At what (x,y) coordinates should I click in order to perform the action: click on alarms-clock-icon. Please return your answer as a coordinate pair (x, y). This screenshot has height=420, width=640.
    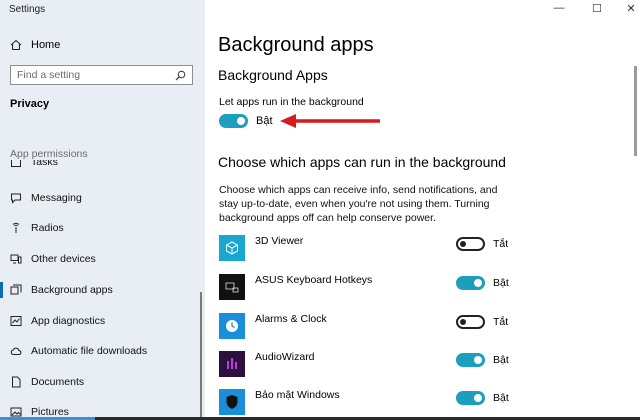
    Looking at the image, I should click on (232, 326).